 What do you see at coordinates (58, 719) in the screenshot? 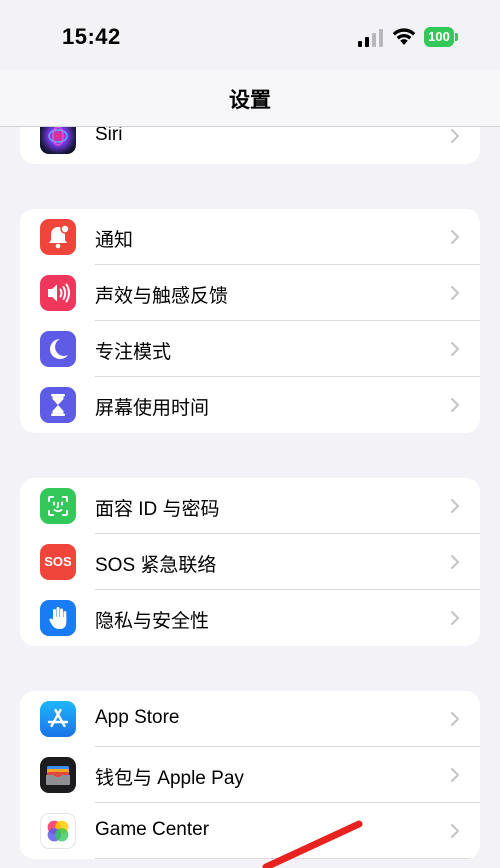
I see `appstore-icon` at bounding box center [58, 719].